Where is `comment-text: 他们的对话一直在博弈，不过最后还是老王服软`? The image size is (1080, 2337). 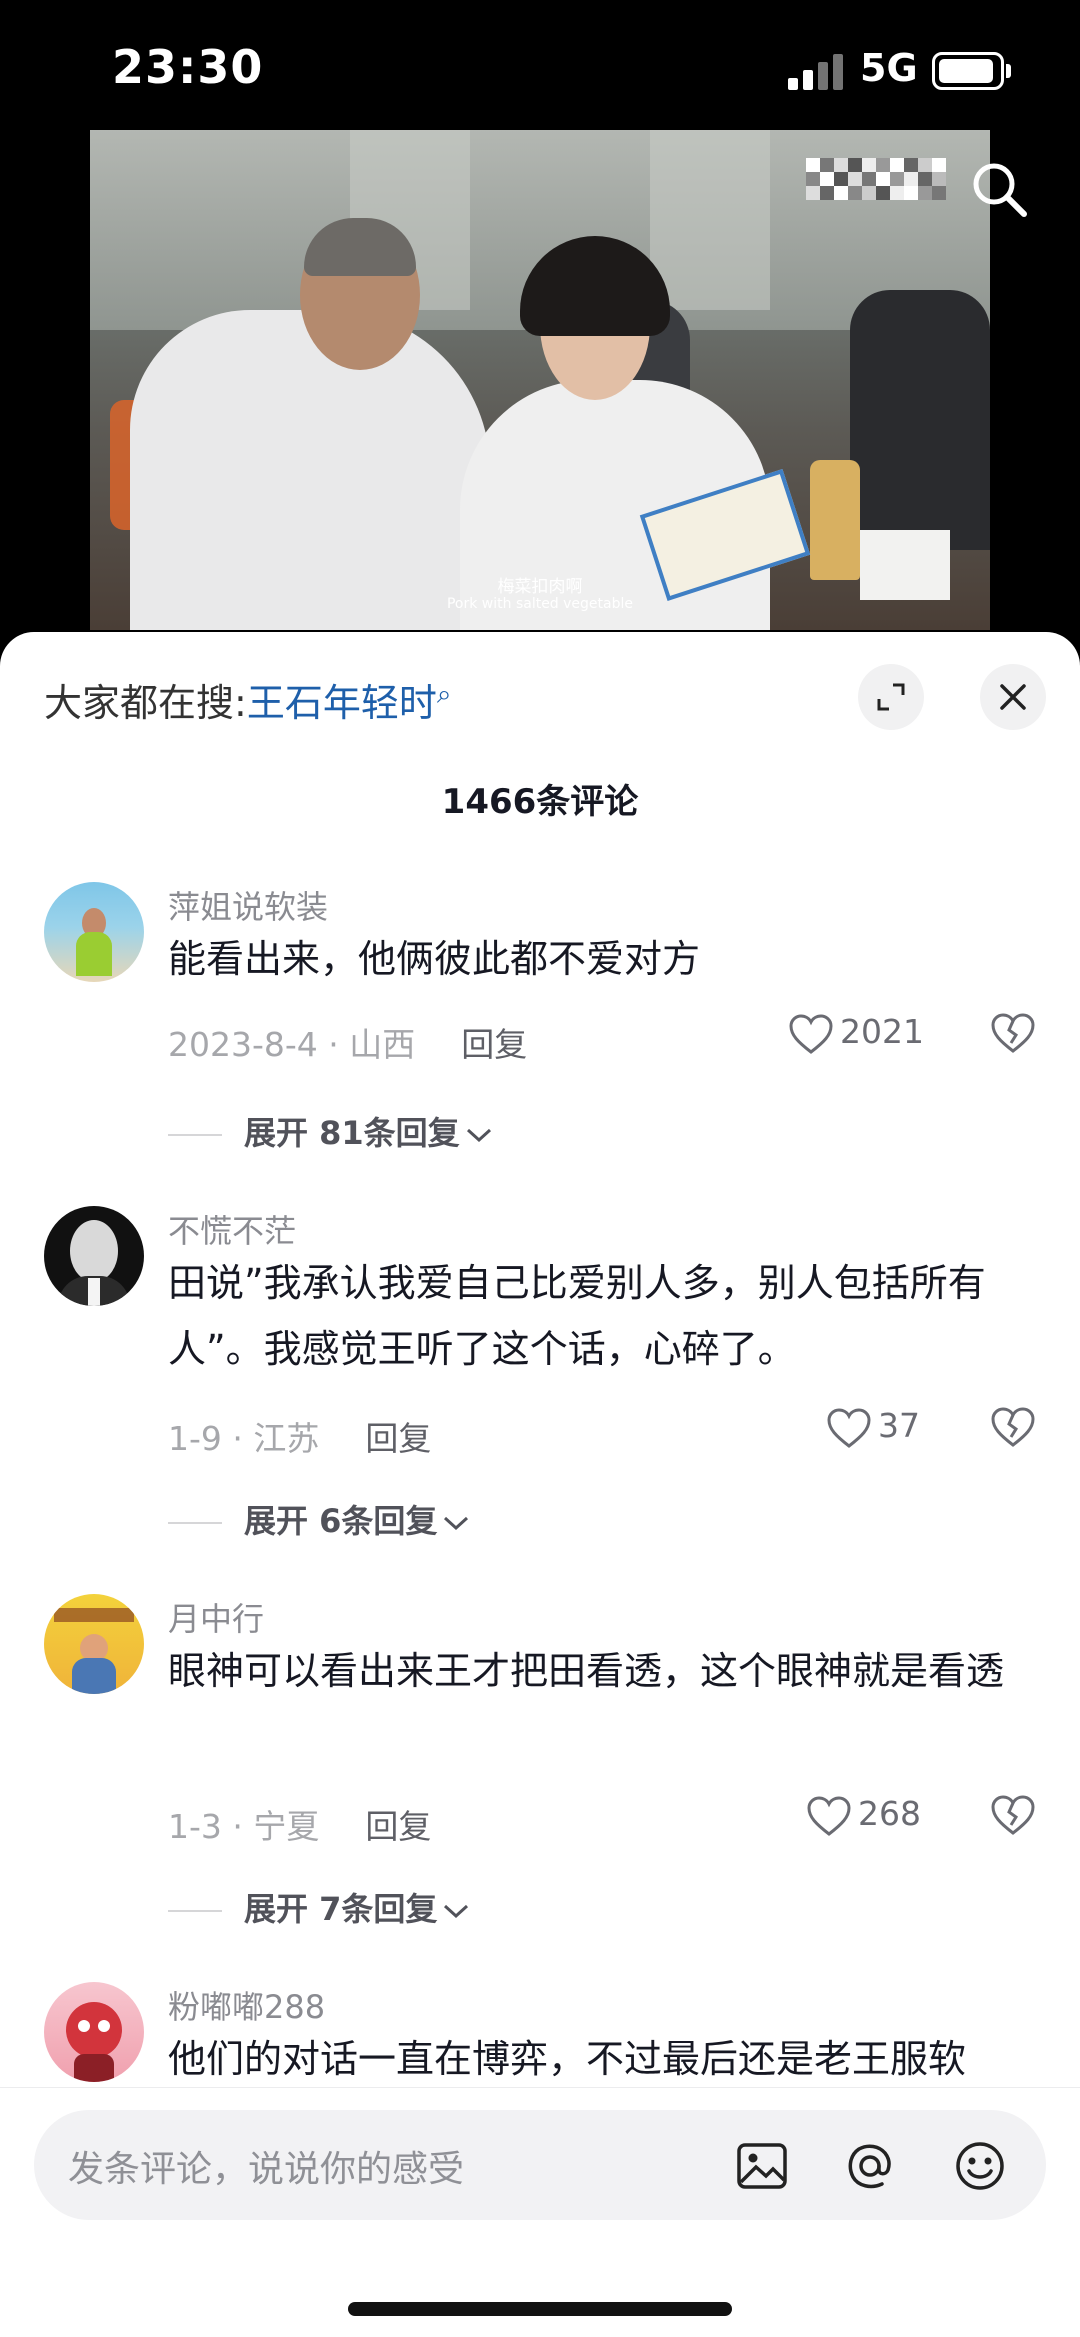 comment-text: 他们的对话一直在博弈，不过最后还是老王服软 is located at coordinates (567, 2059).